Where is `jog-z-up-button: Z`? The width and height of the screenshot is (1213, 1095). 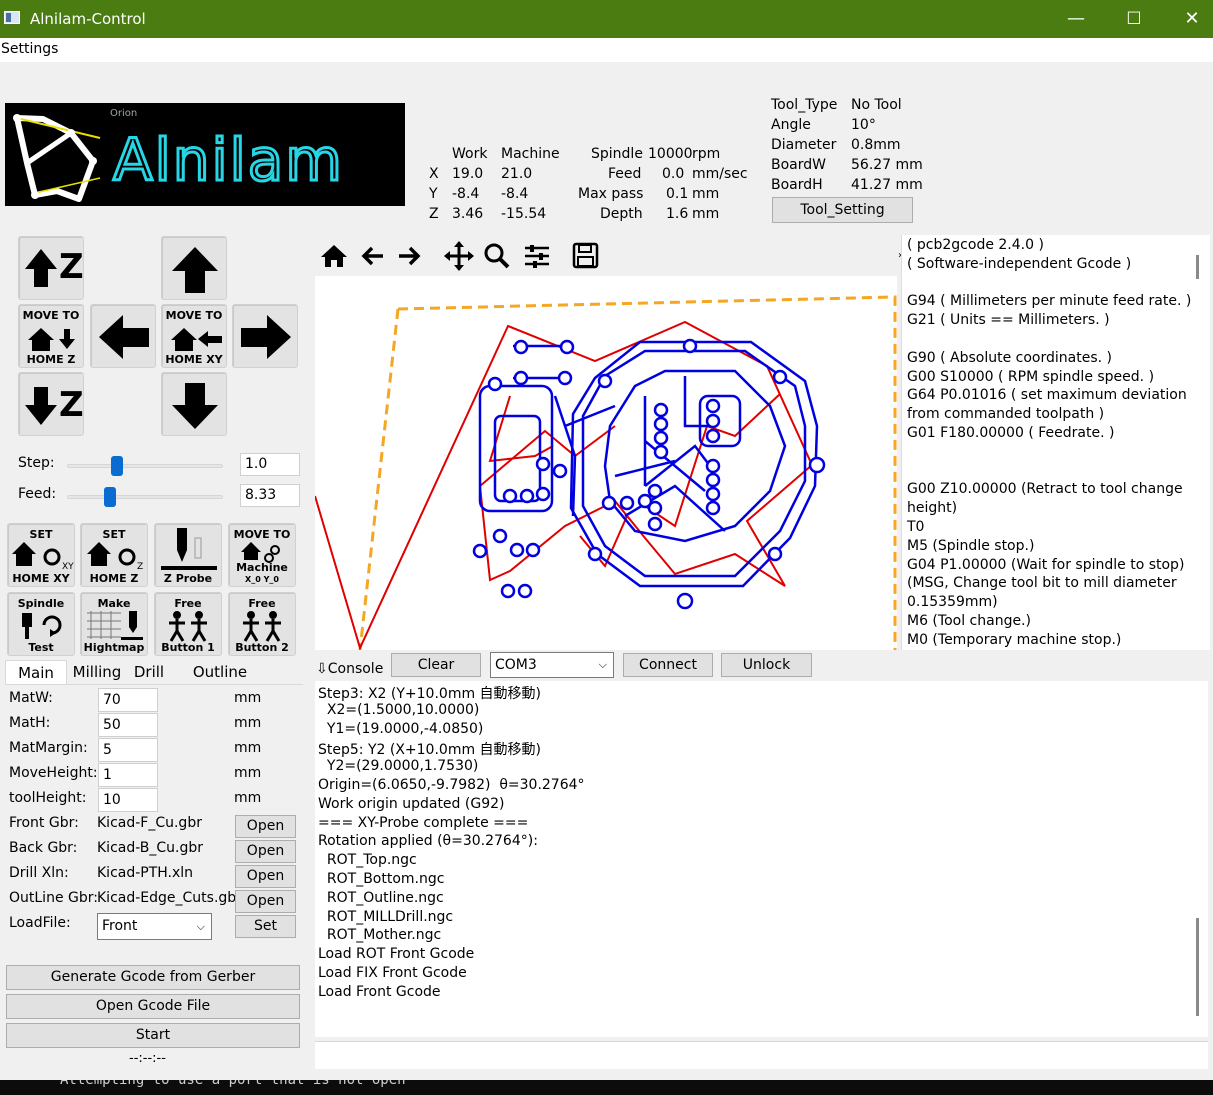
jog-z-up-button: Z is located at coordinates (51, 268).